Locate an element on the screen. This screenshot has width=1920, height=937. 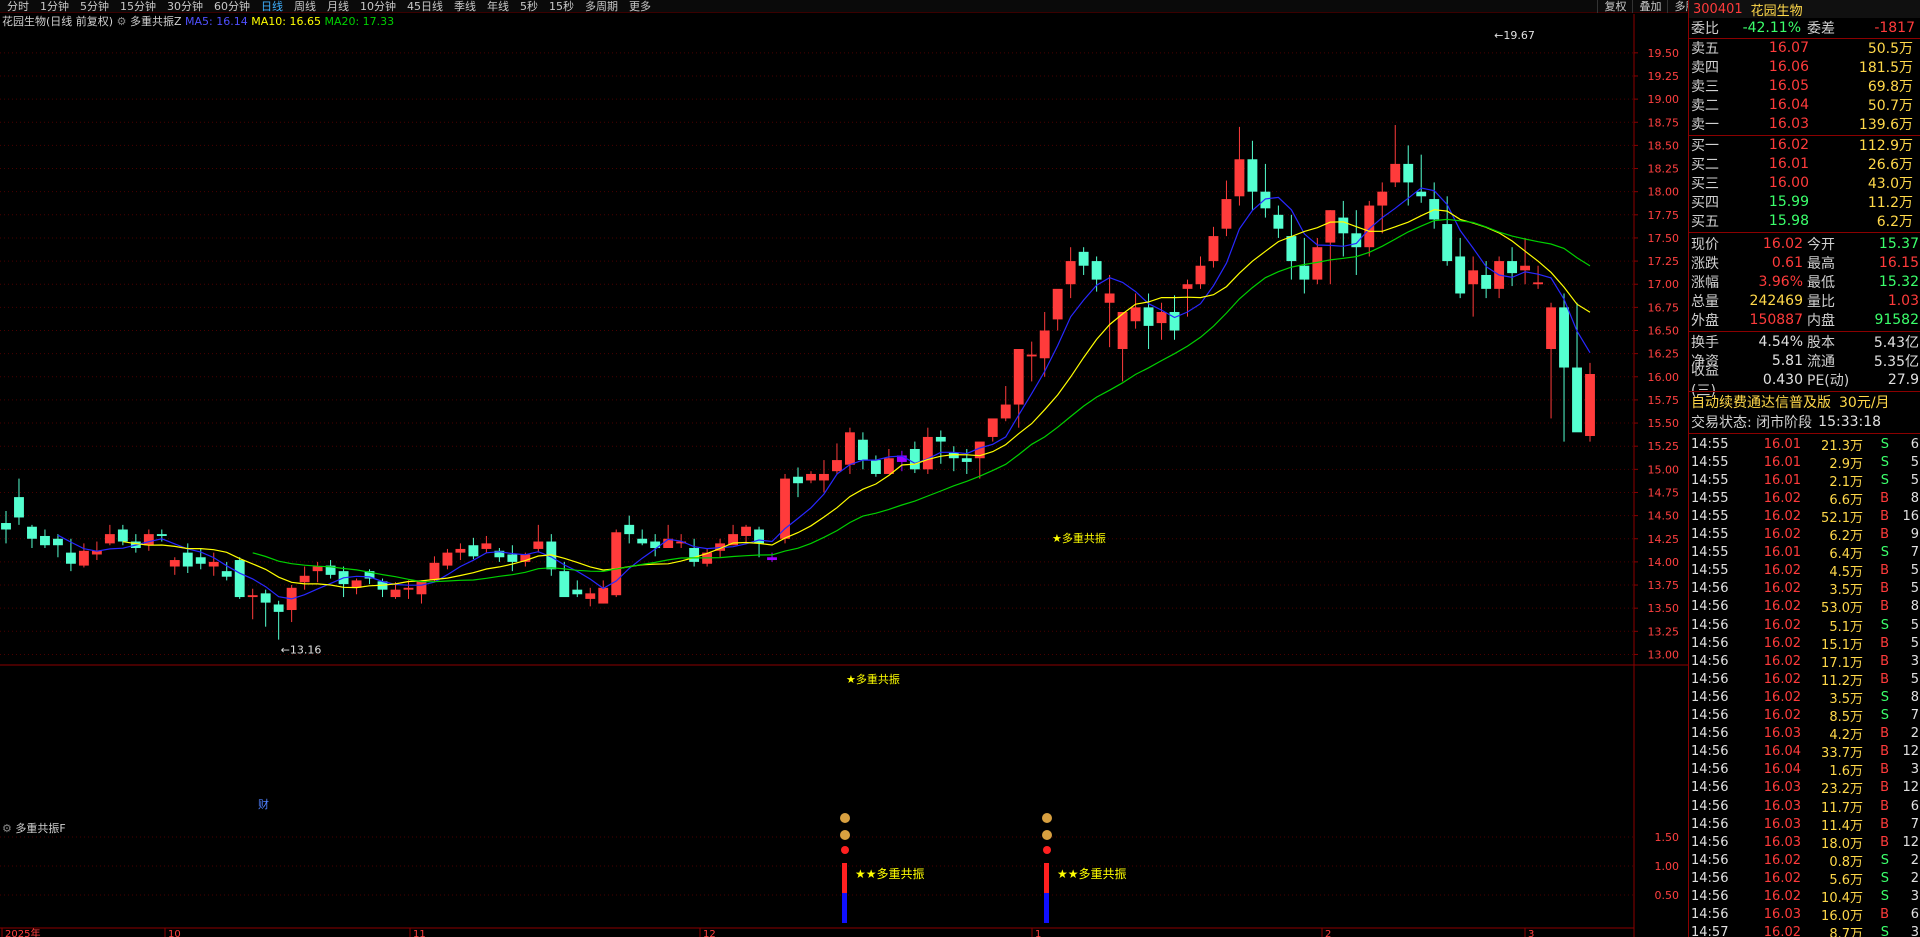
period-tab-9: 10分钟 is located at coordinates (378, 6).